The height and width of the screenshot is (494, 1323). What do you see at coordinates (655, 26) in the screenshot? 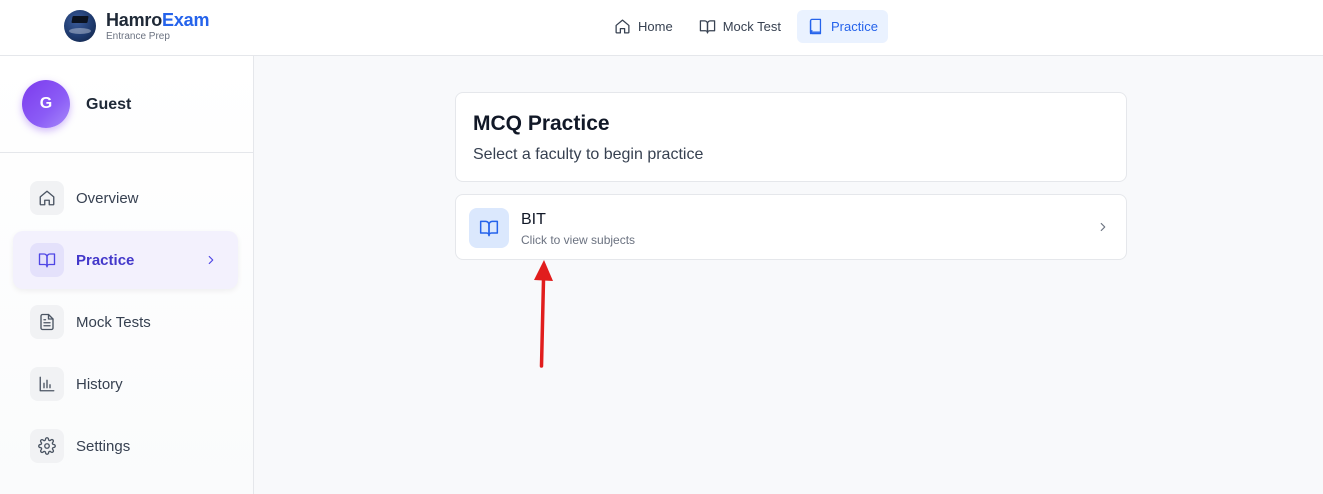
I see `topnav-home-label: Home` at bounding box center [655, 26].